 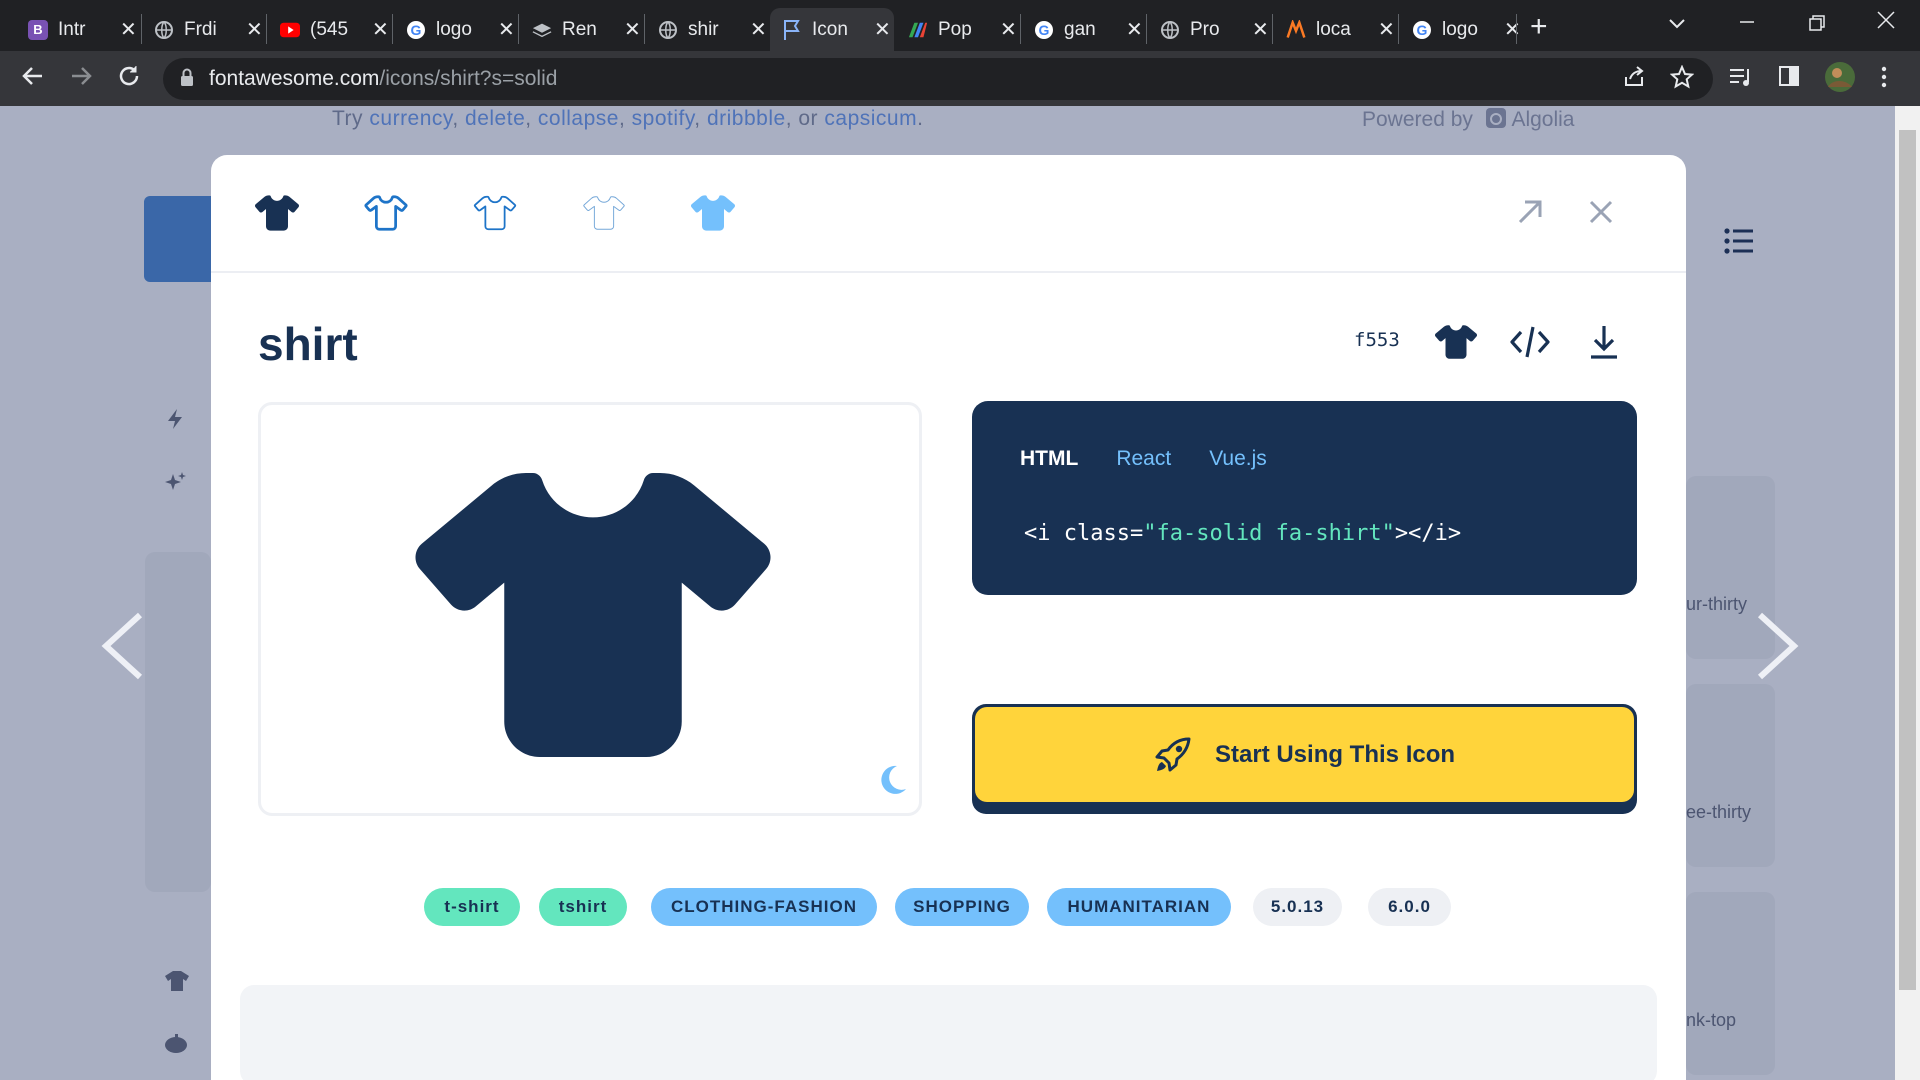 What do you see at coordinates (1049, 459) in the screenshot?
I see `tab-html: HTML` at bounding box center [1049, 459].